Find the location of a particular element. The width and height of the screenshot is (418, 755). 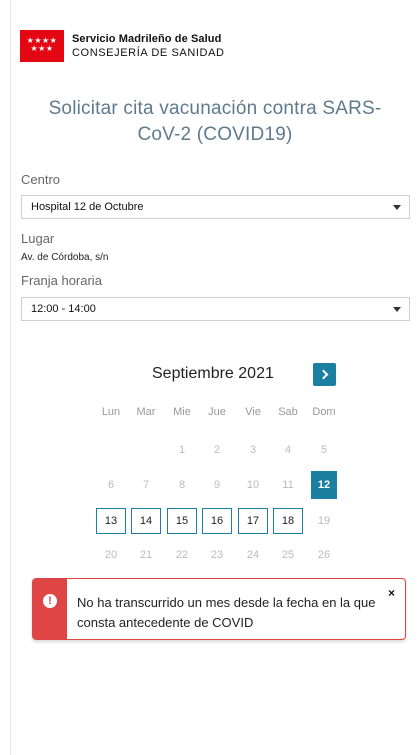

franja-select-value: 12:00 - 14:00 is located at coordinates (63, 309).